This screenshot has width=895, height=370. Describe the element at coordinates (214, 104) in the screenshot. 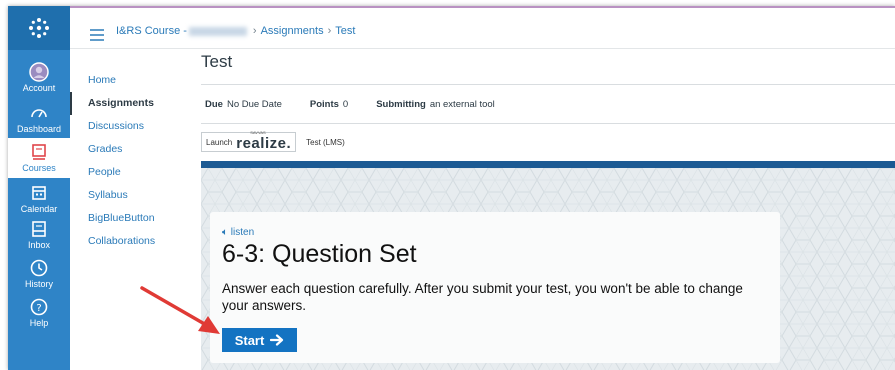

I see `due-label: Due` at that location.